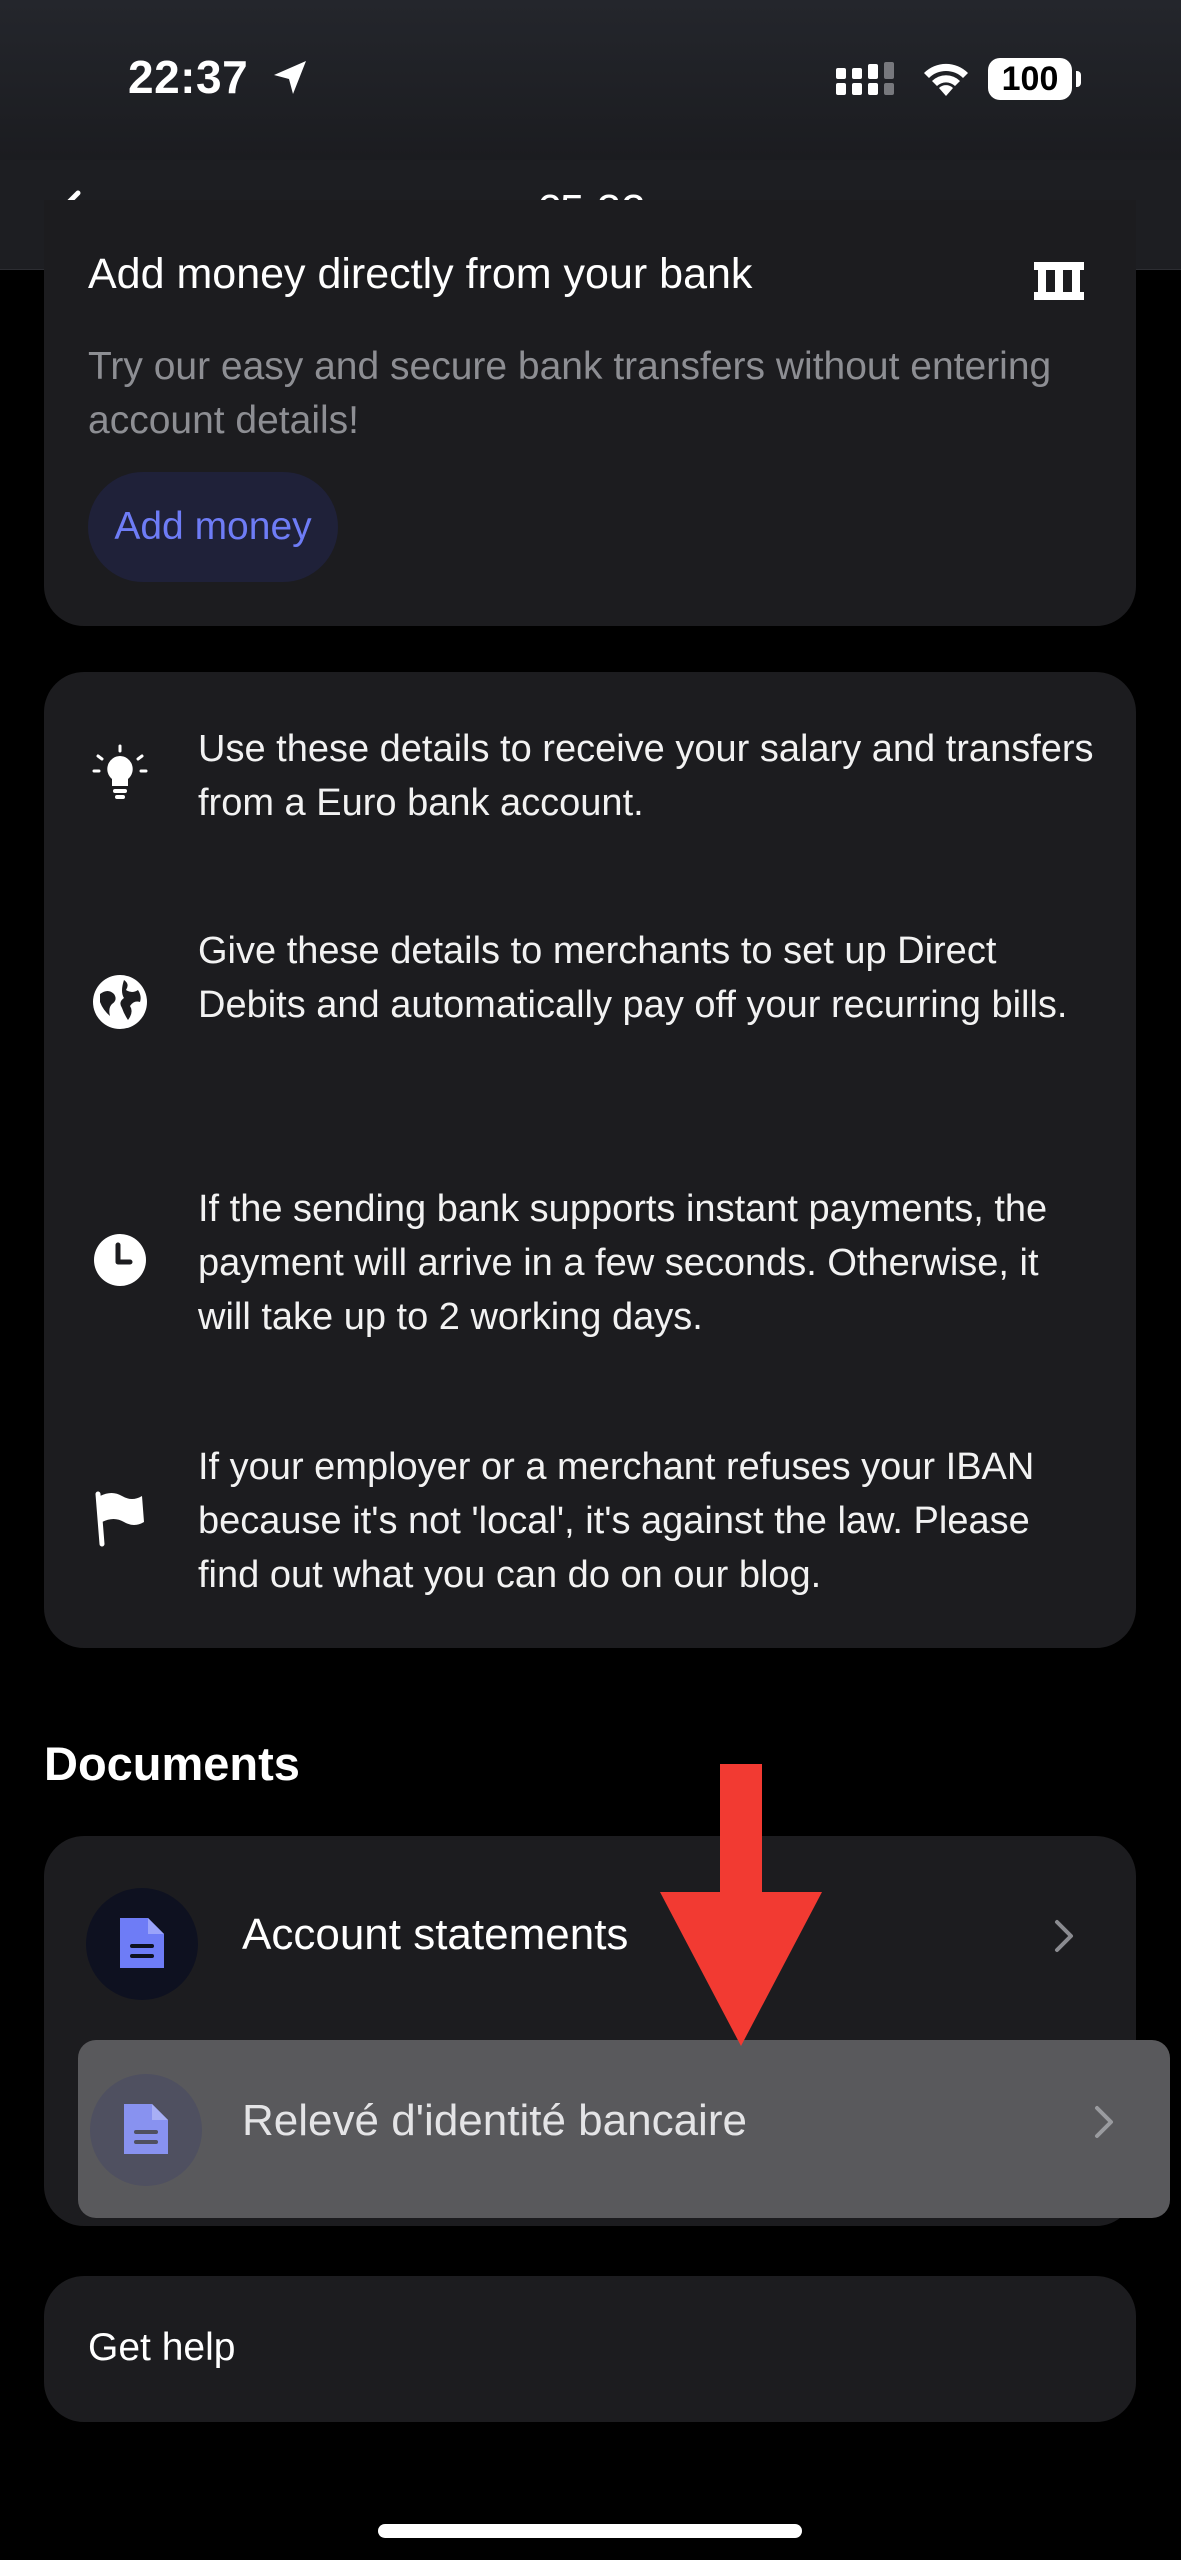 The image size is (1181, 2560). Describe the element at coordinates (590, 2349) in the screenshot. I see `get-help-card: Get help` at that location.